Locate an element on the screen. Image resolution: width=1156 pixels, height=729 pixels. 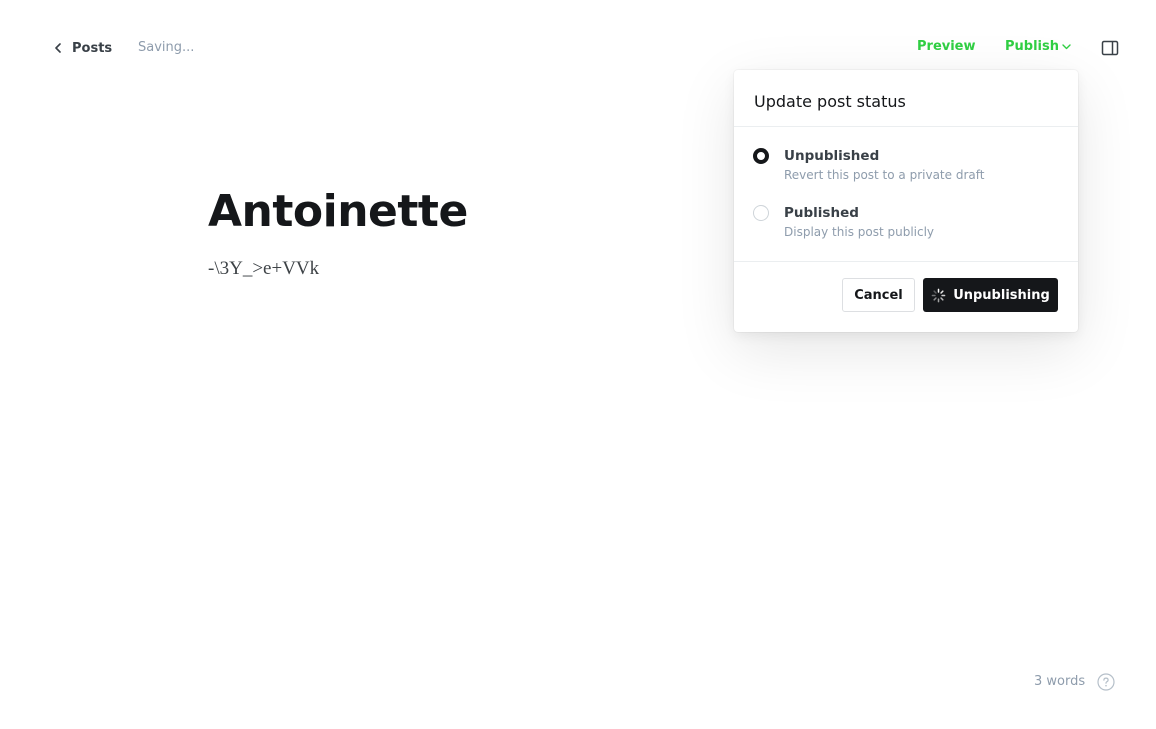
preview-button: Preview is located at coordinates (946, 46).